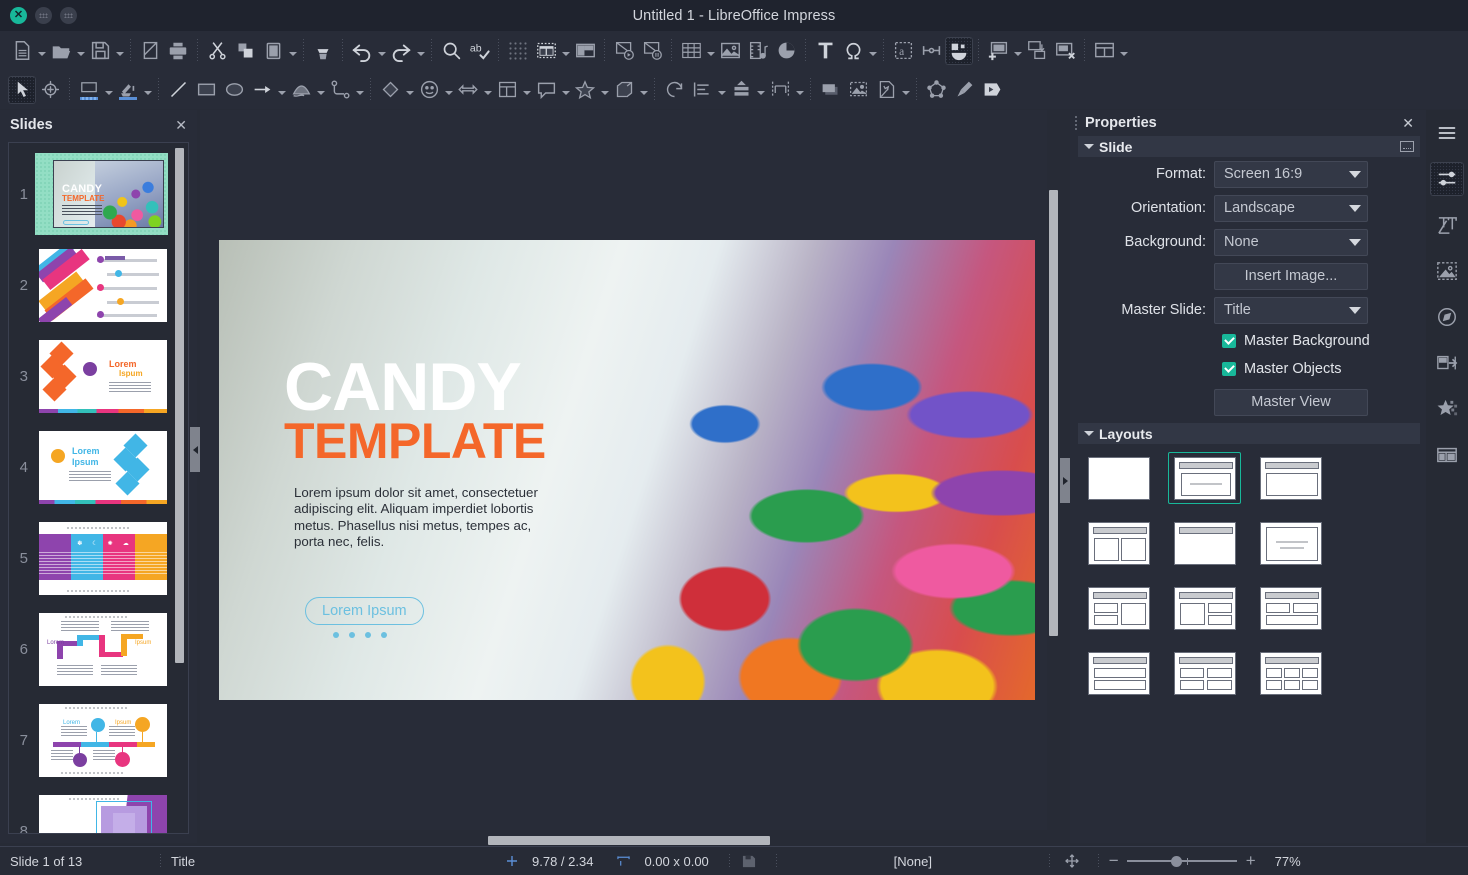 Image resolution: width=1468 pixels, height=875 pixels. I want to click on zoom-slider, so click(1181, 861).